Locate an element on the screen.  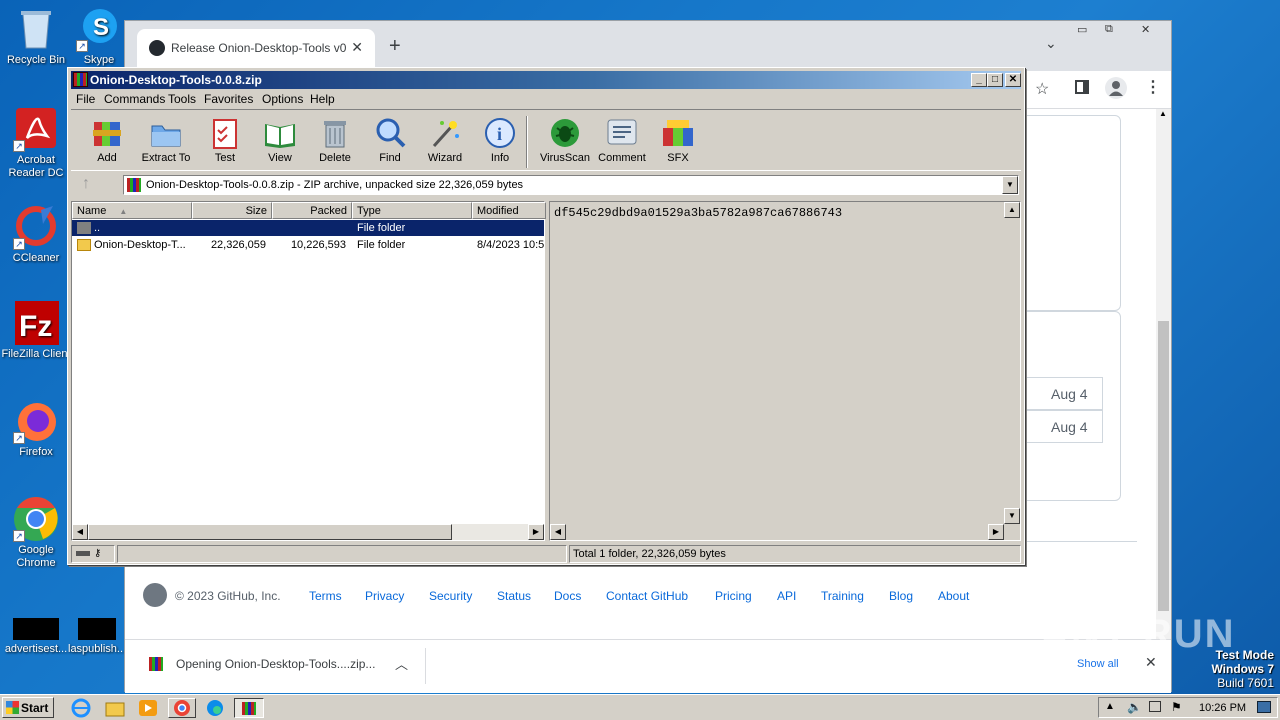
winrar-taskbar-icon is located at coordinates (249, 708).